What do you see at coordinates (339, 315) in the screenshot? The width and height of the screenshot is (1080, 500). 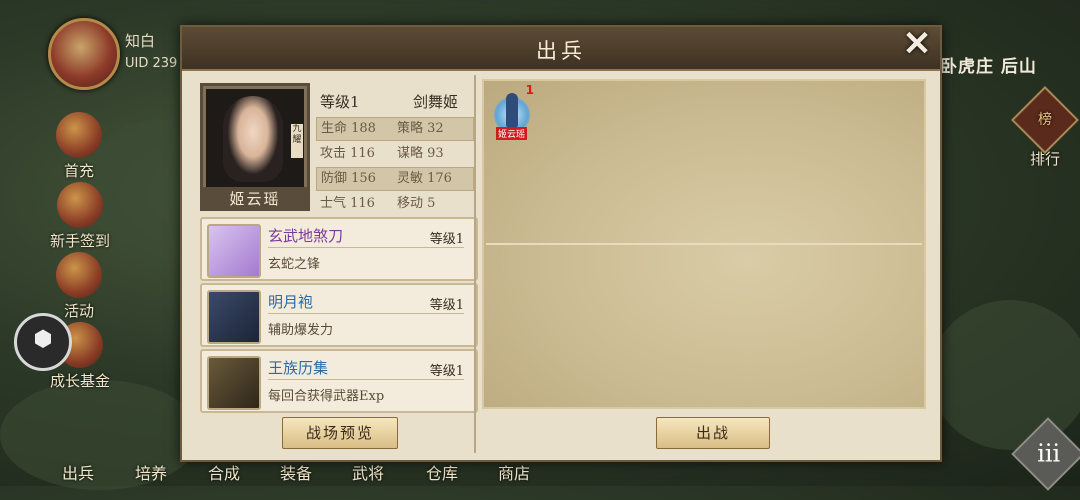 I see `equip-armor: 明月袍 等级1 辅助爆发力` at bounding box center [339, 315].